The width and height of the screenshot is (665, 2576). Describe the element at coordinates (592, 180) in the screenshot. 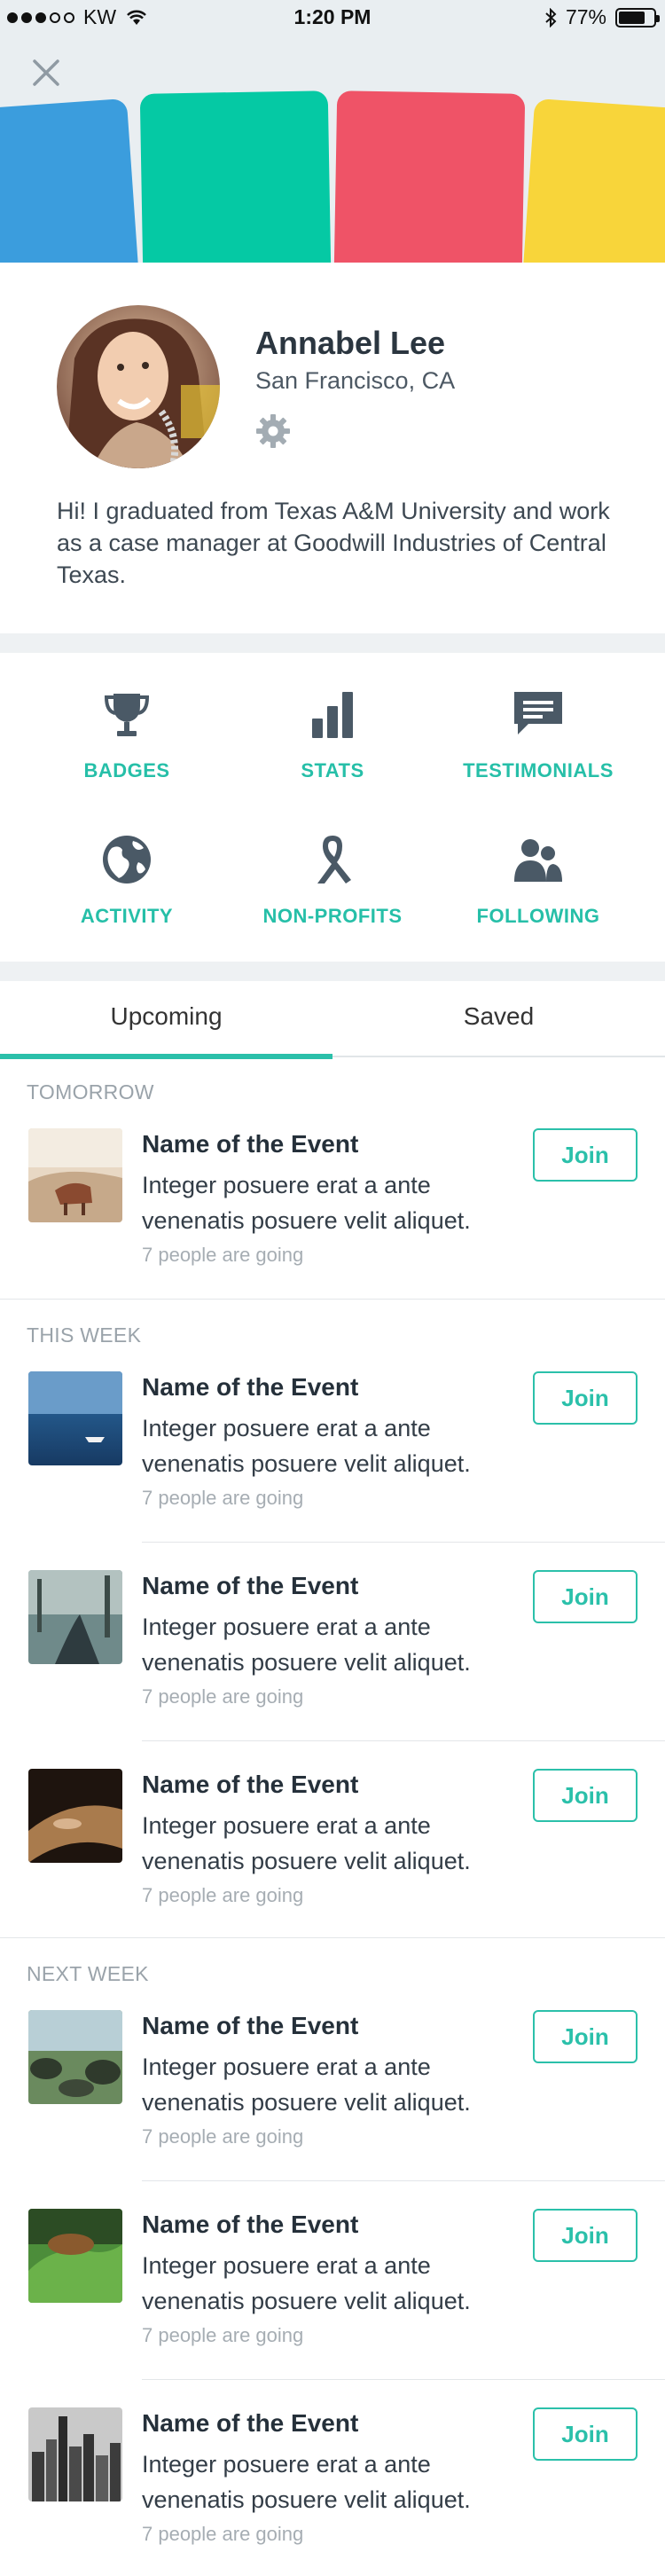

I see `color-card-yellow` at that location.